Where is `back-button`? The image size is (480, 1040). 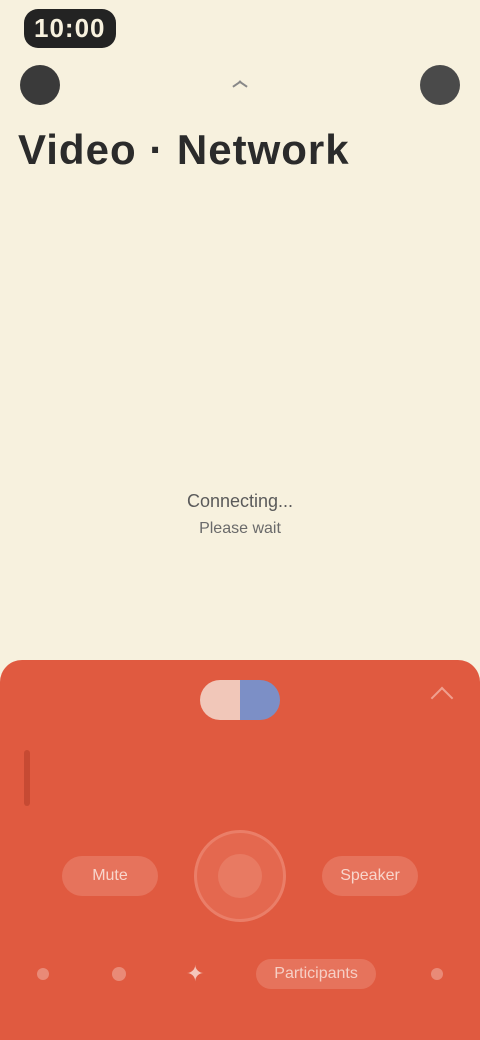 back-button is located at coordinates (40, 85).